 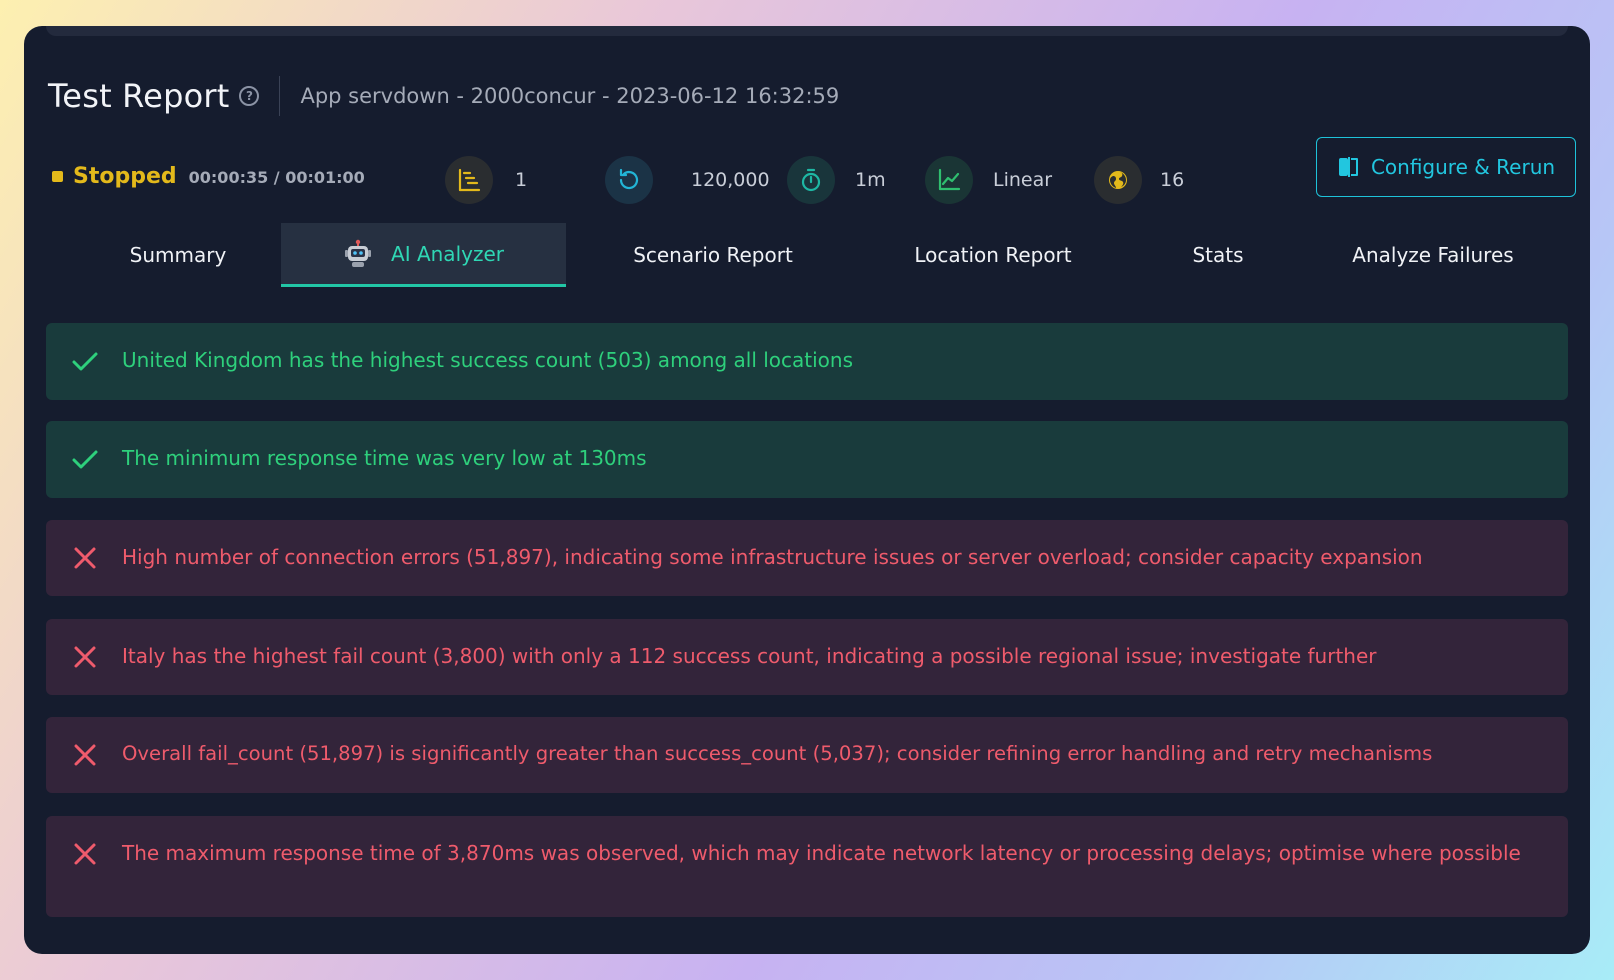 I want to click on configure-rerun-label: Configure & Rerun, so click(x=1463, y=167).